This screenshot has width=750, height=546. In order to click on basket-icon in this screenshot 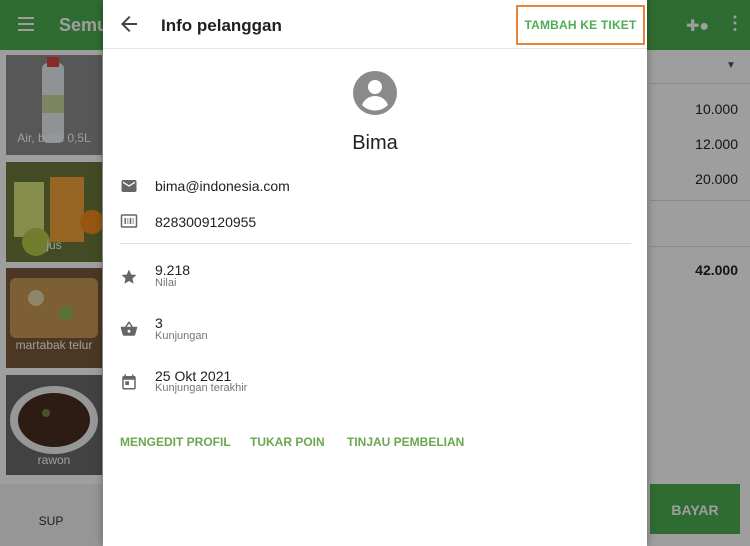, I will do `click(129, 328)`.